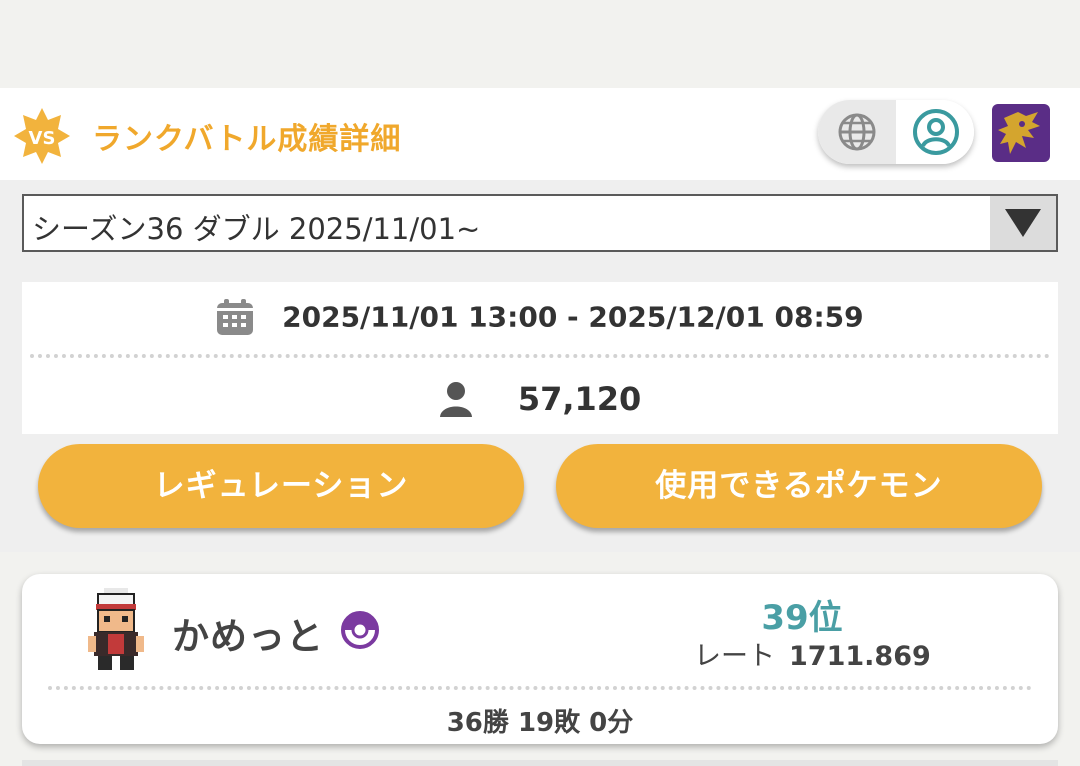 The width and height of the screenshot is (1080, 766). I want to click on view-toggle, so click(896, 132).